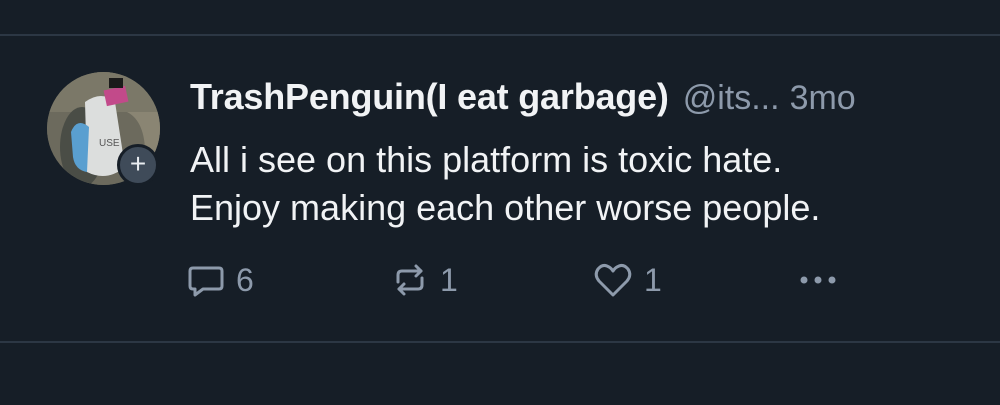 This screenshot has height=405, width=1000. Describe the element at coordinates (206, 281) in the screenshot. I see `reply-icon` at that location.